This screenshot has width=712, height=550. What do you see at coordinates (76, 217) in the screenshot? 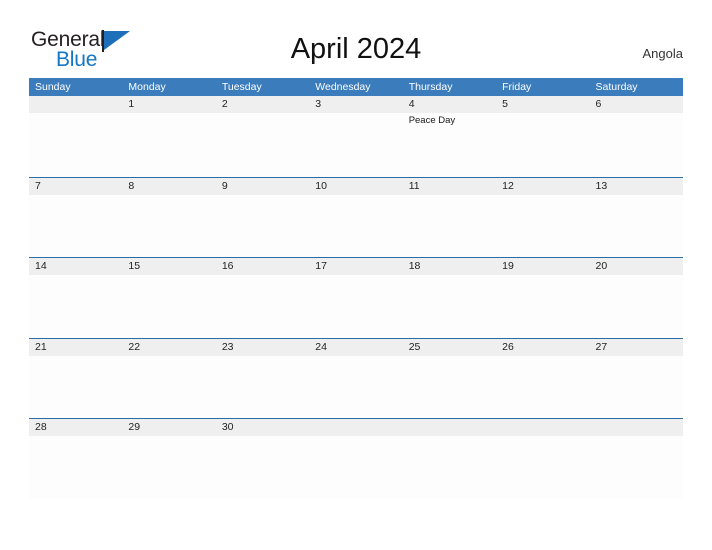
I see `calendar-day-cell: 7` at bounding box center [76, 217].